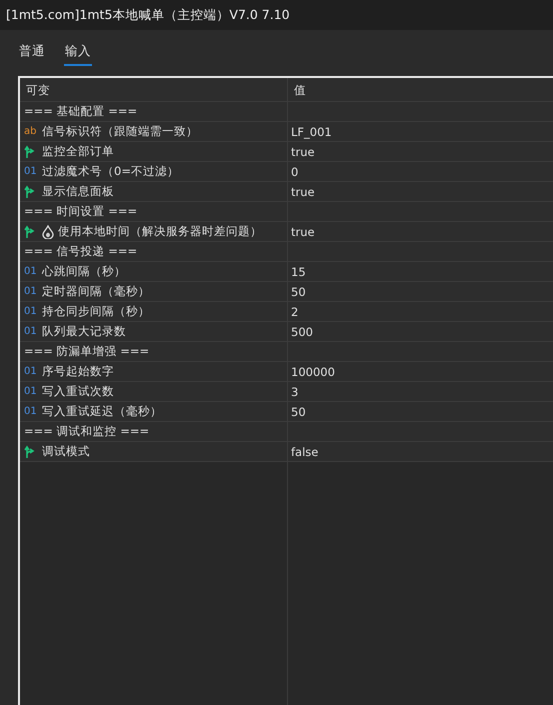 The width and height of the screenshot is (553, 705). Describe the element at coordinates (78, 48) in the screenshot. I see `tab: 输入` at that location.